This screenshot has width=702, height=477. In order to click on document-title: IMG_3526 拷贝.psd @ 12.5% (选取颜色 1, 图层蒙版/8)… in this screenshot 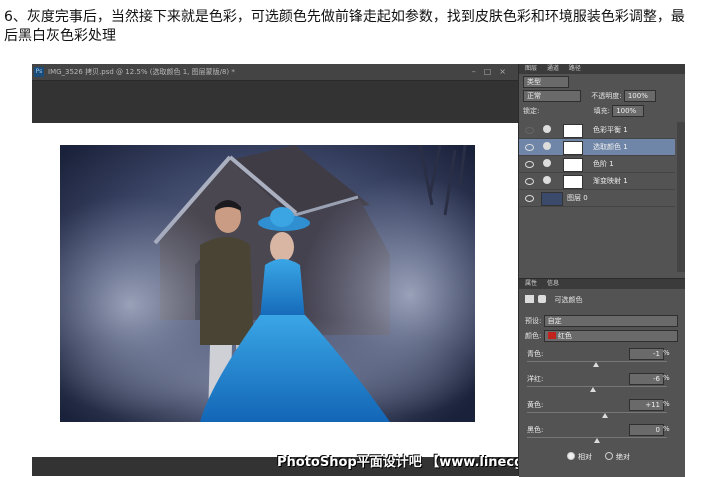, I will do `click(141, 72)`.